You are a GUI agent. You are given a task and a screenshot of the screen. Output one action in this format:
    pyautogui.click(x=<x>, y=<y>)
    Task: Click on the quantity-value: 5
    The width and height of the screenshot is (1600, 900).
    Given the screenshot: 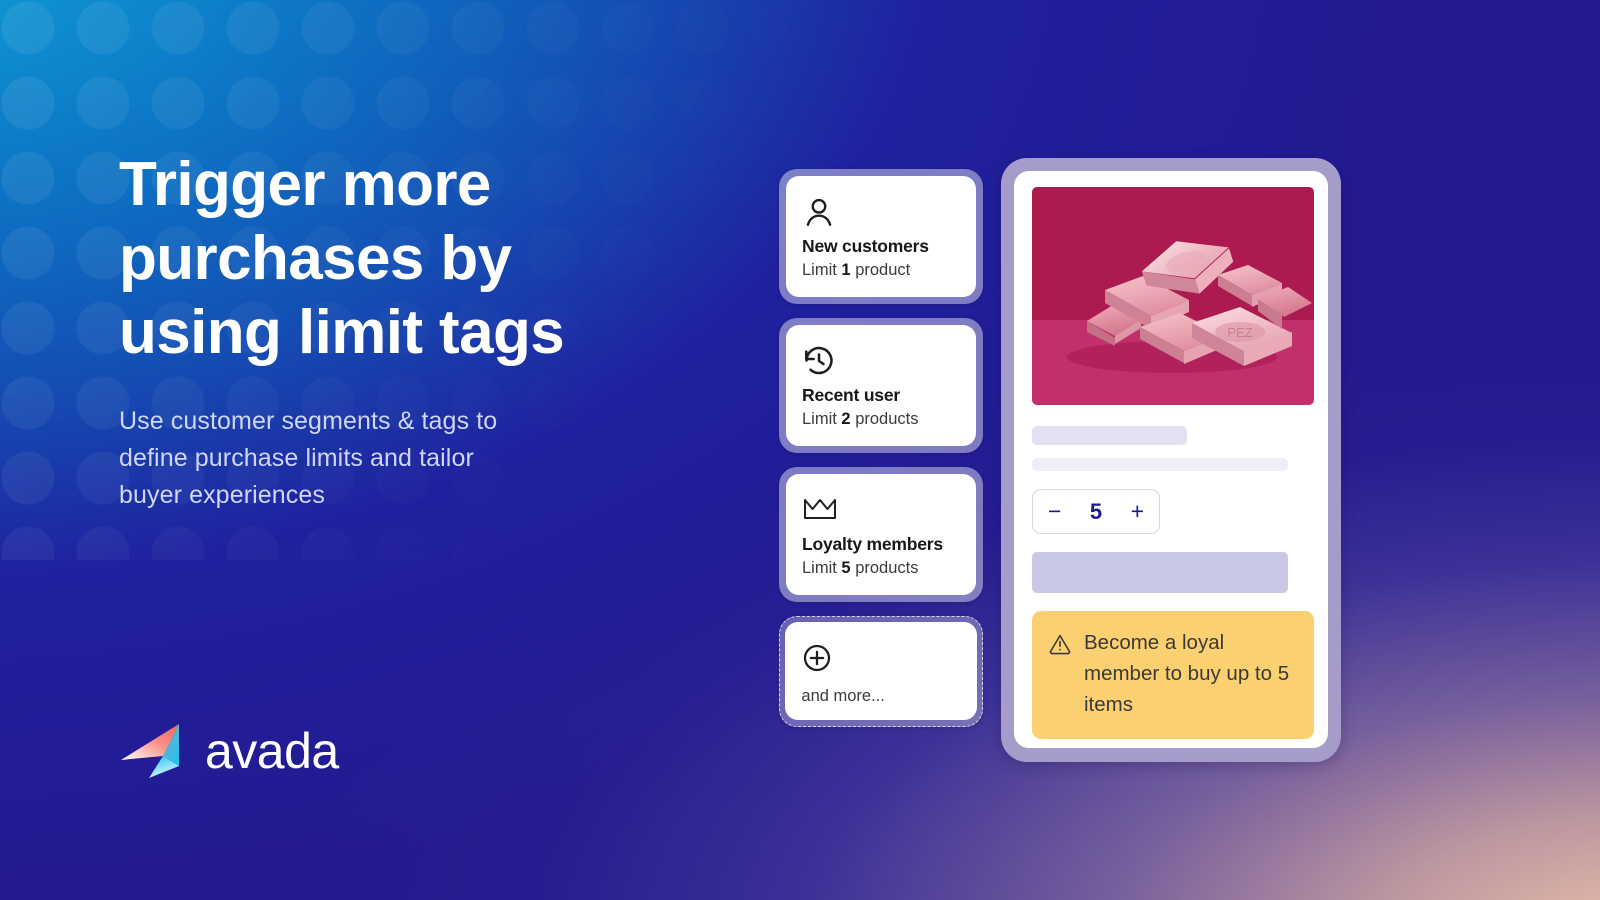 What is the action you would take?
    pyautogui.click(x=1096, y=511)
    